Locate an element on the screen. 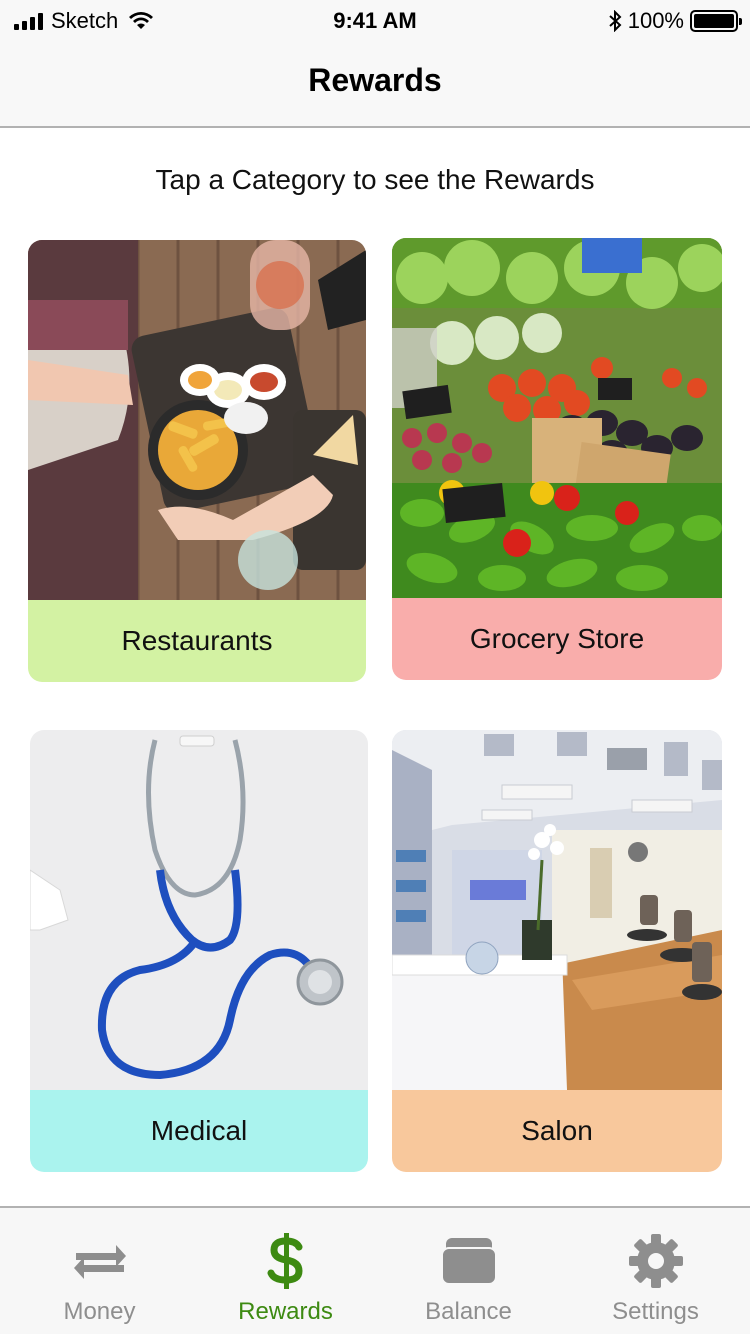  status-right: 100% is located at coordinates (675, 21).